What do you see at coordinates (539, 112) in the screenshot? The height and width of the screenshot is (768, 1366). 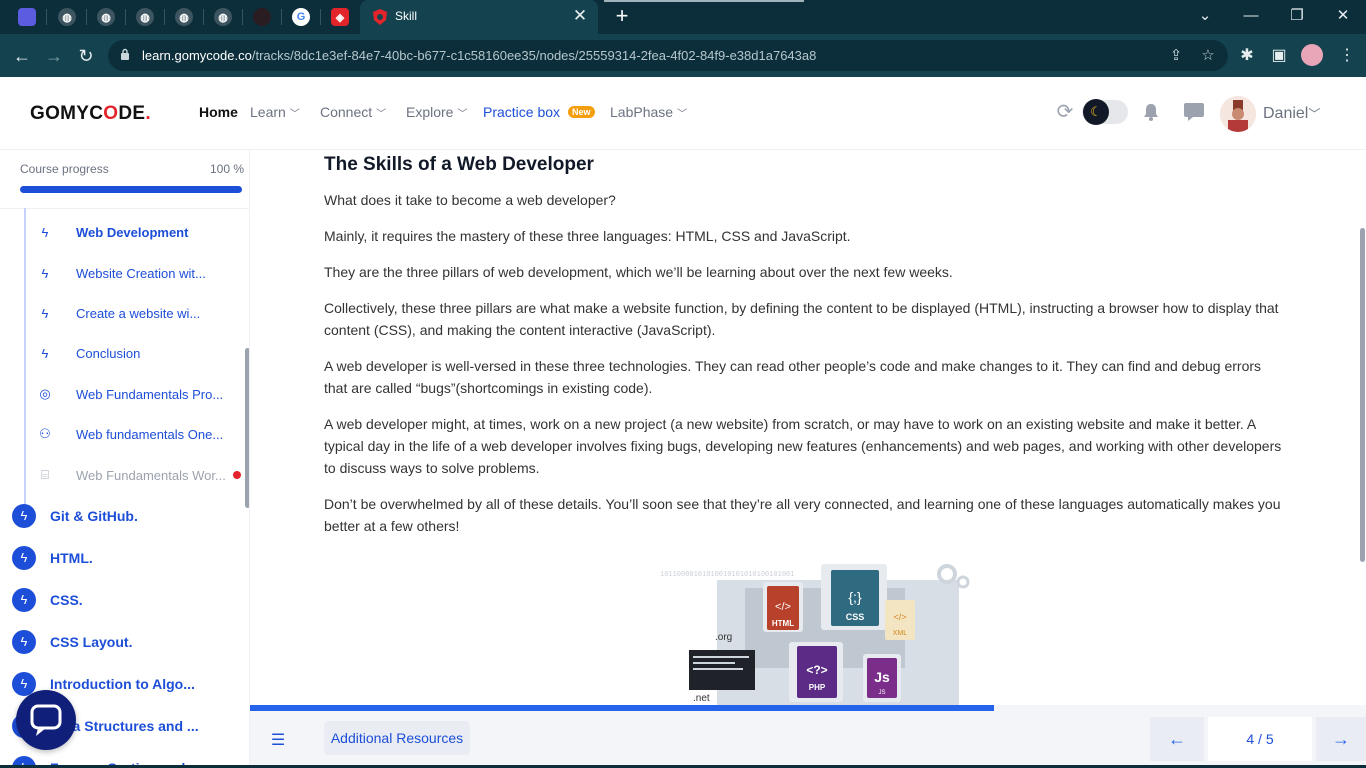 I see `nav-practice-box: Practice box New` at bounding box center [539, 112].